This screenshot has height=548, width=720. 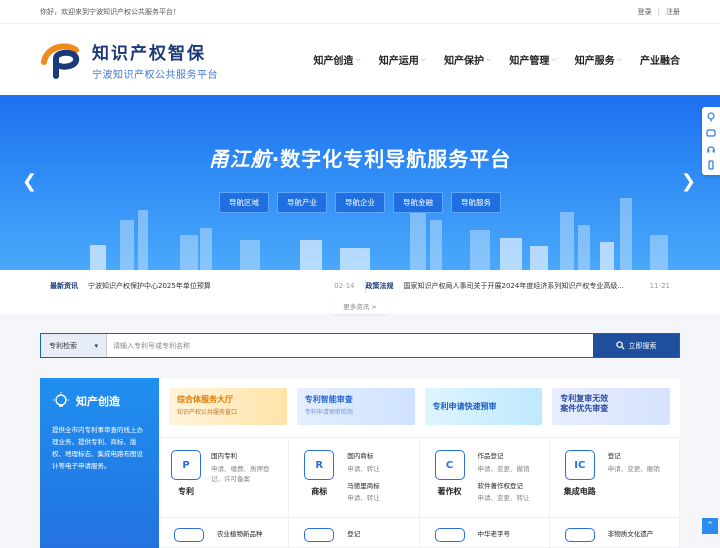 What do you see at coordinates (450, 465) in the screenshot?
I see `copyright-icon: C` at bounding box center [450, 465].